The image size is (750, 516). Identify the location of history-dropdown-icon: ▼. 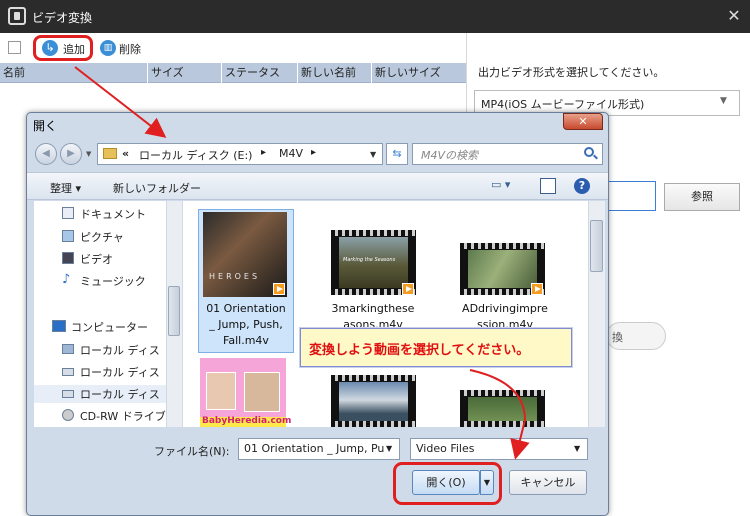
(88, 154).